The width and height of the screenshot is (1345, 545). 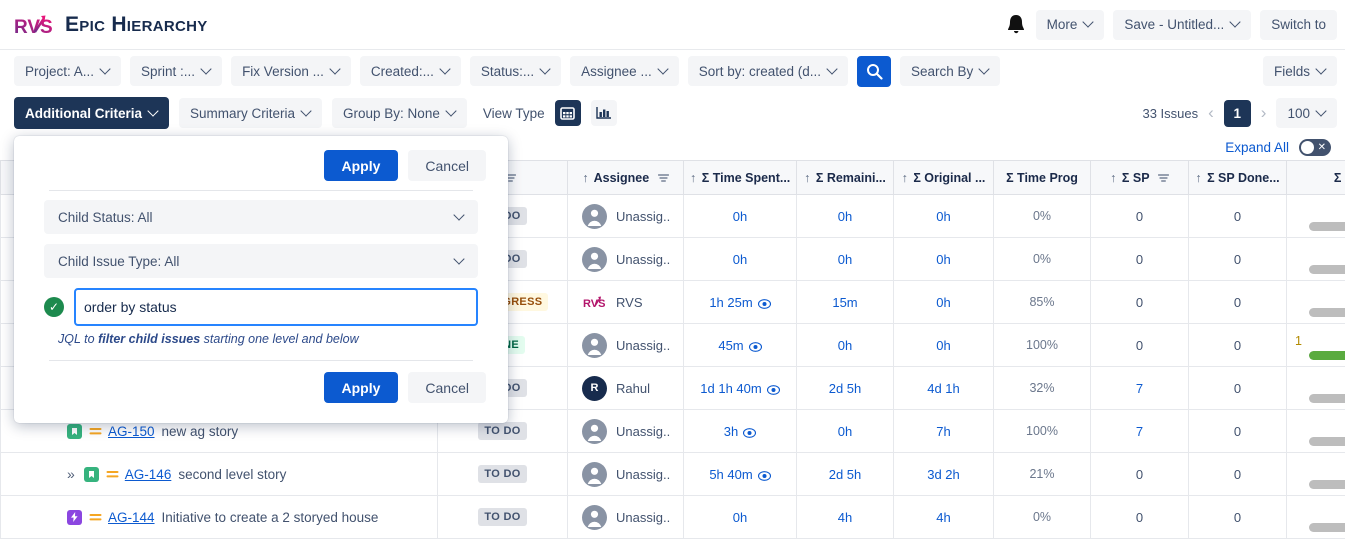 What do you see at coordinates (1042, 474) in the screenshot?
I see `progress-percent: 21%` at bounding box center [1042, 474].